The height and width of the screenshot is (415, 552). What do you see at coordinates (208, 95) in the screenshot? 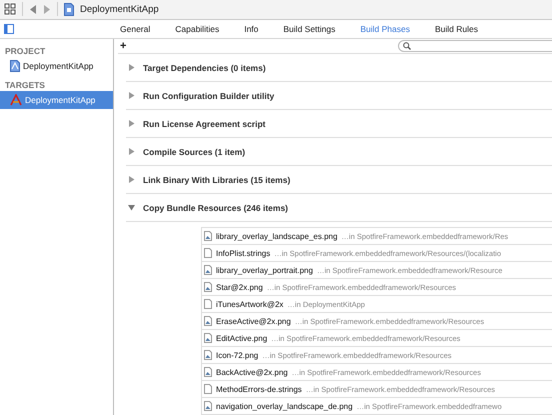
I see `build-phase-title: Run Configuration Builder utility` at bounding box center [208, 95].